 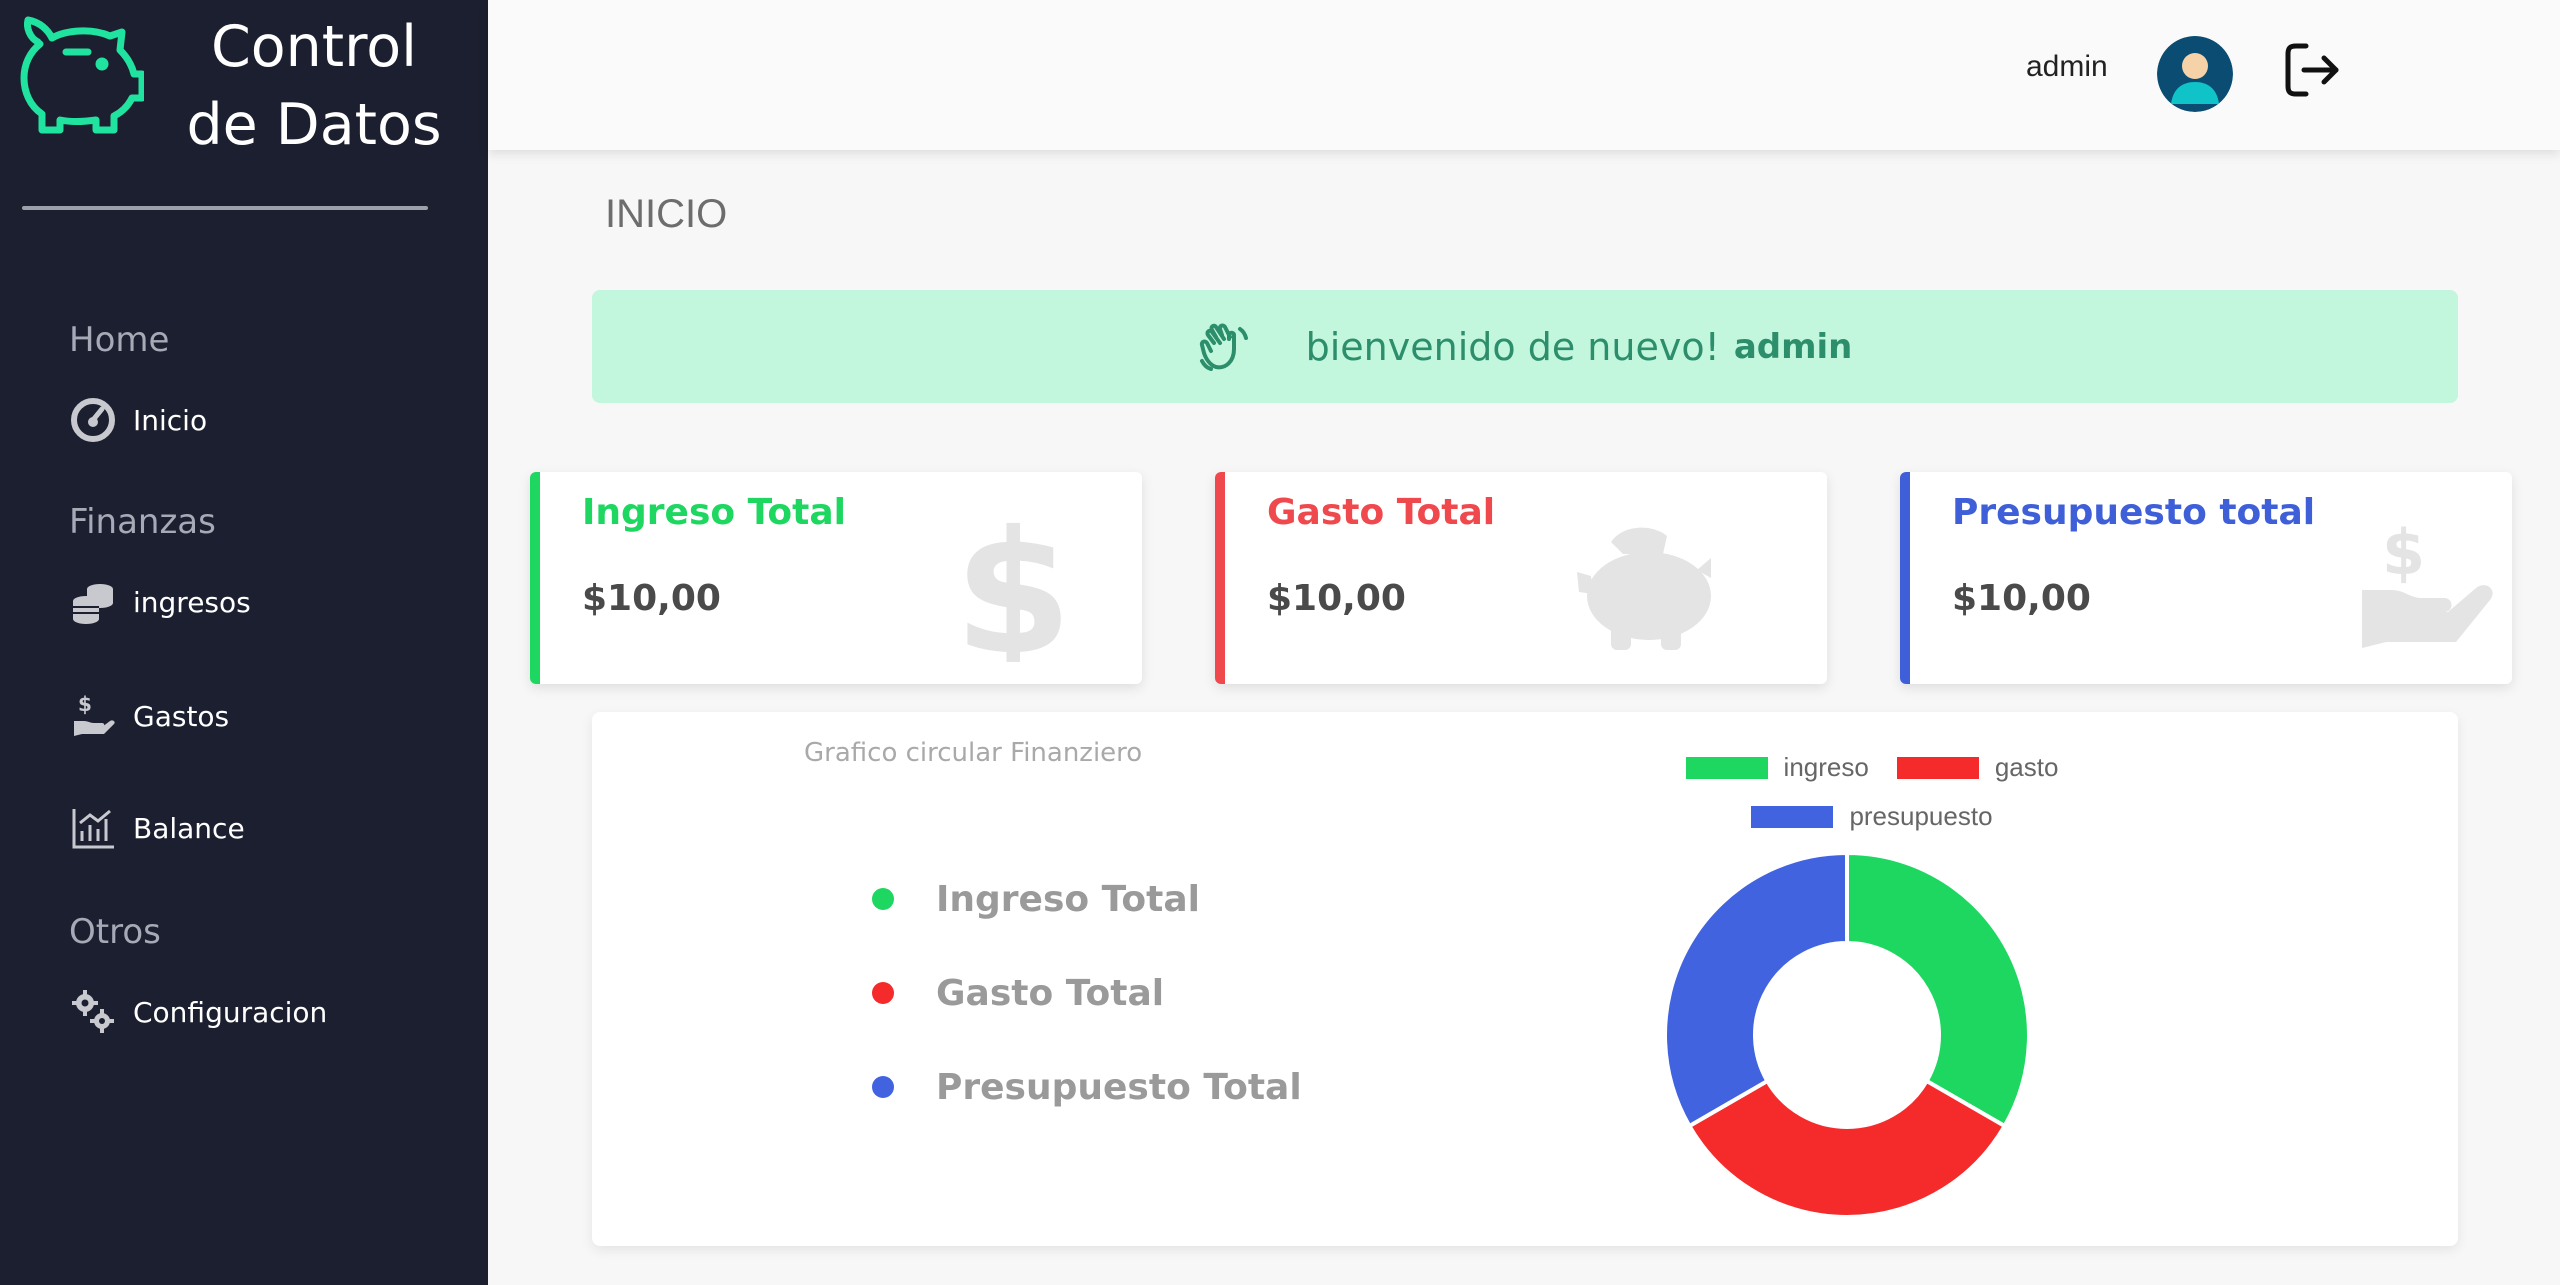 I want to click on nav-section-finanzas: Finanzas, so click(x=142, y=522).